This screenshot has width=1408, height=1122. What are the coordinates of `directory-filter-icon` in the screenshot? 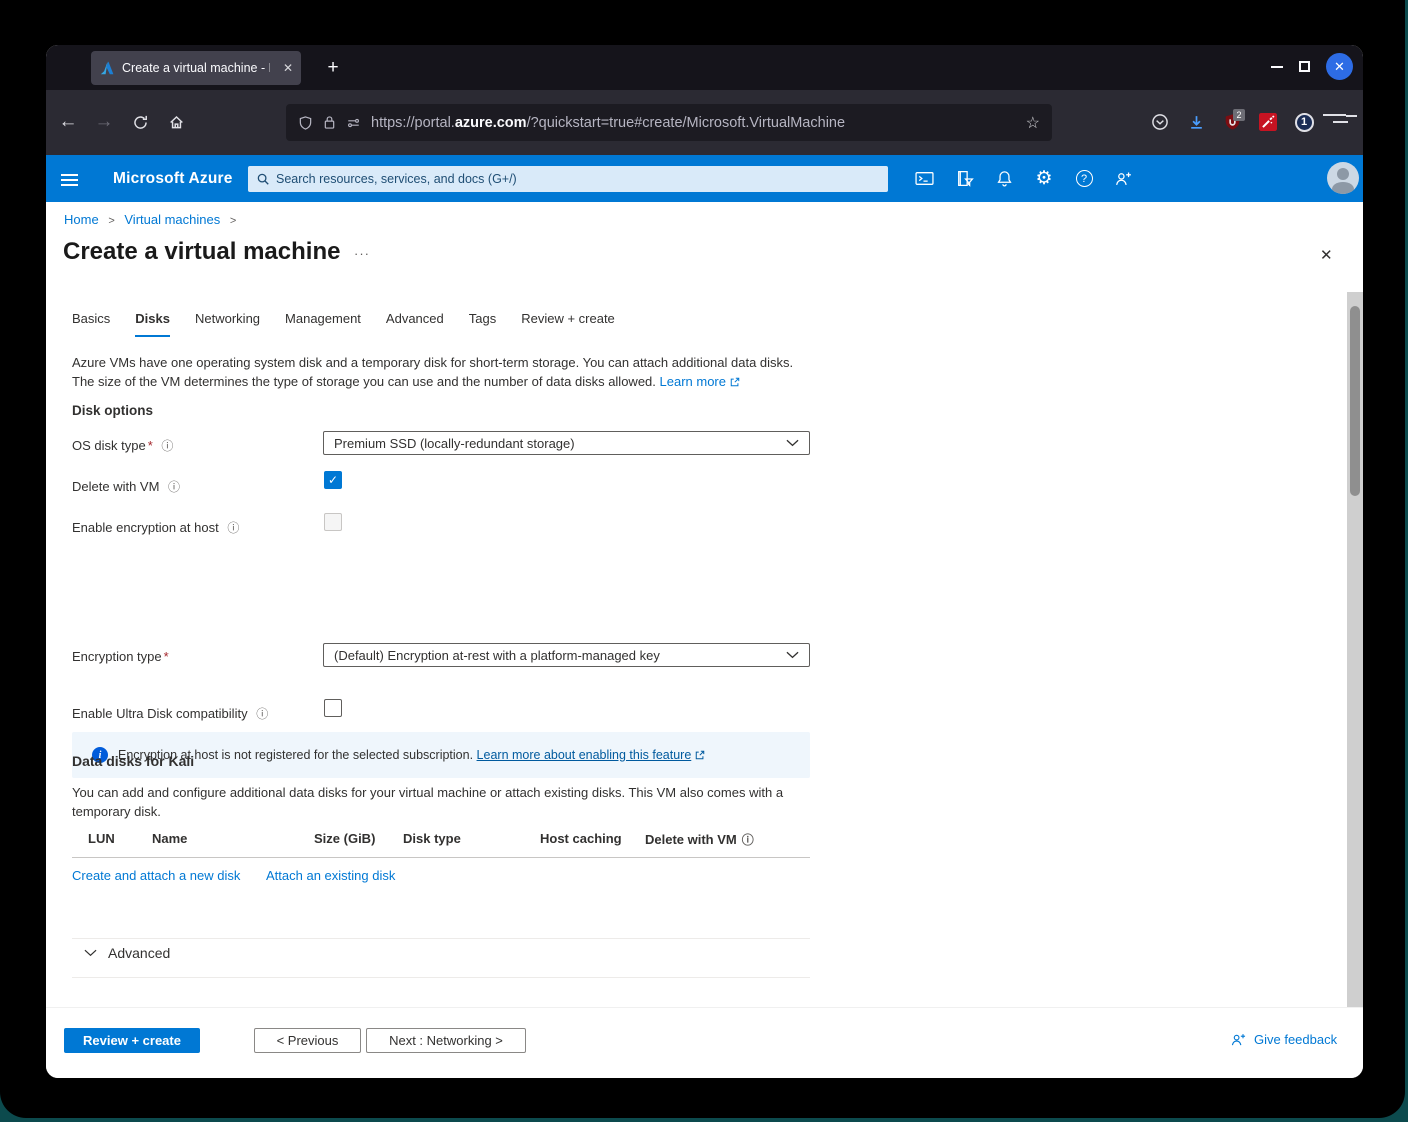 It's located at (964, 178).